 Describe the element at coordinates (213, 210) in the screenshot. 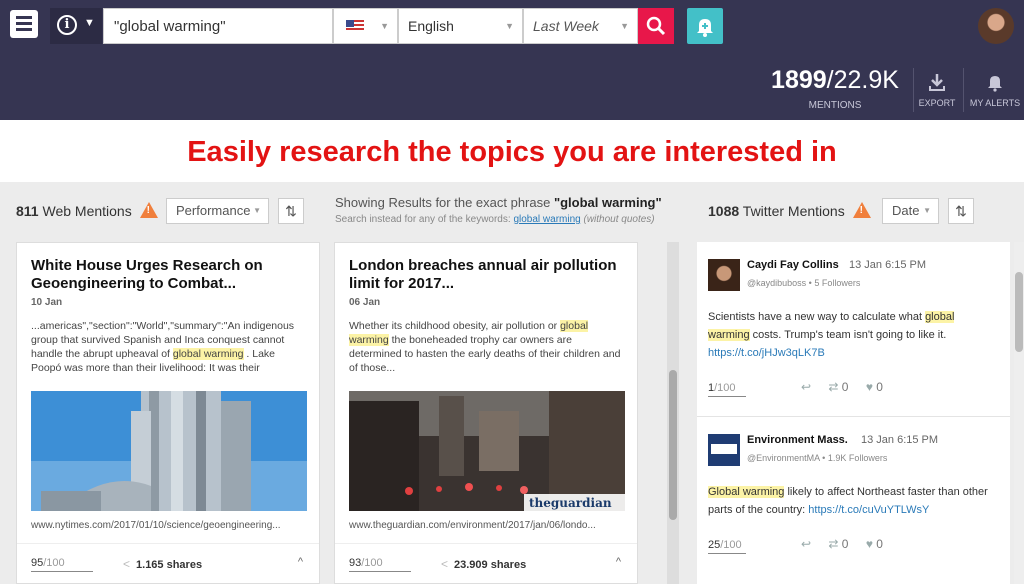

I see `web-sort-value: Performance` at that location.